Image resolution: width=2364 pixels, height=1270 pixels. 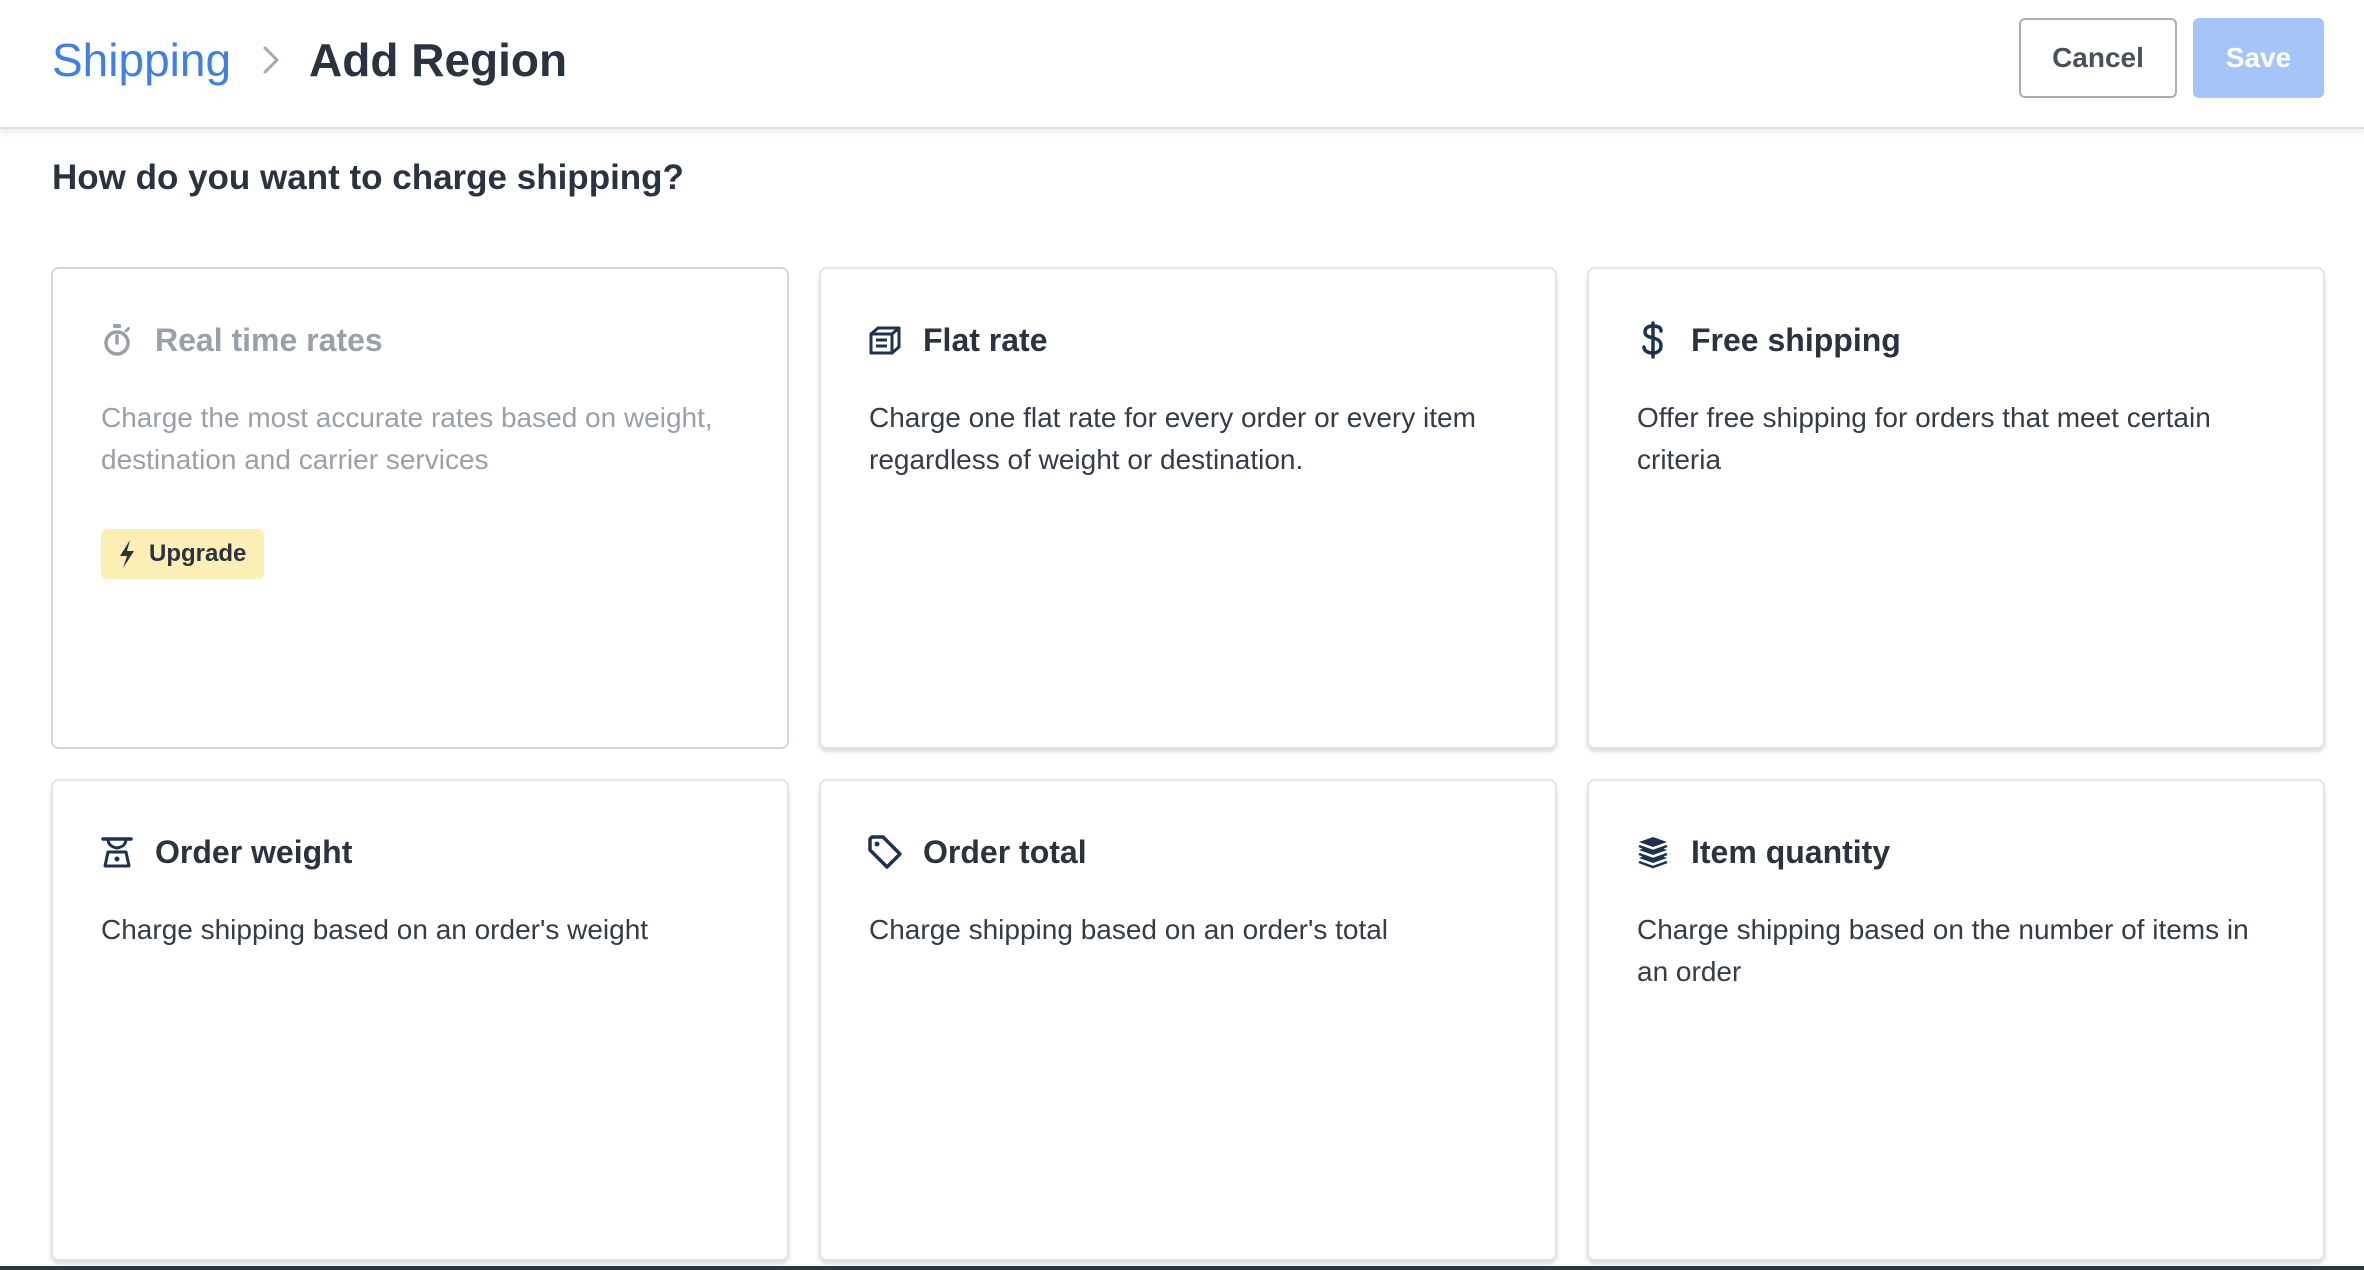 I want to click on upgrade-badge: Upgrade, so click(x=183, y=554).